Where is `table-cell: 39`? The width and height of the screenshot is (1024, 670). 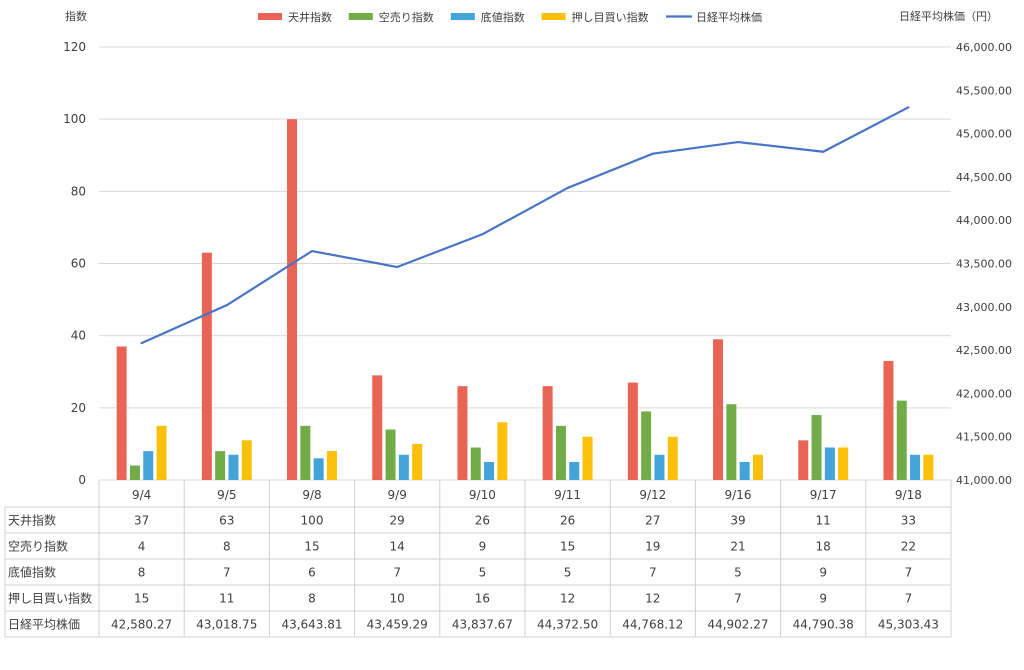 table-cell: 39 is located at coordinates (737, 521).